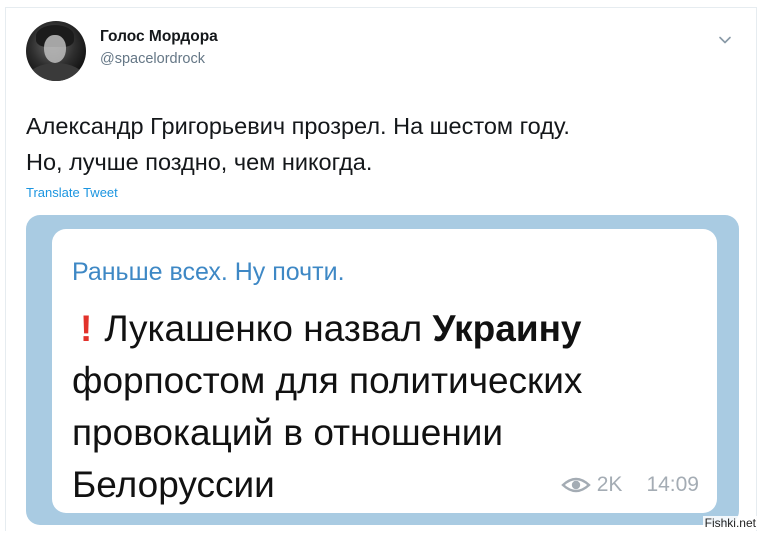 This screenshot has height=533, width=762. What do you see at coordinates (730, 523) in the screenshot?
I see `watermark: Fishki.net` at bounding box center [730, 523].